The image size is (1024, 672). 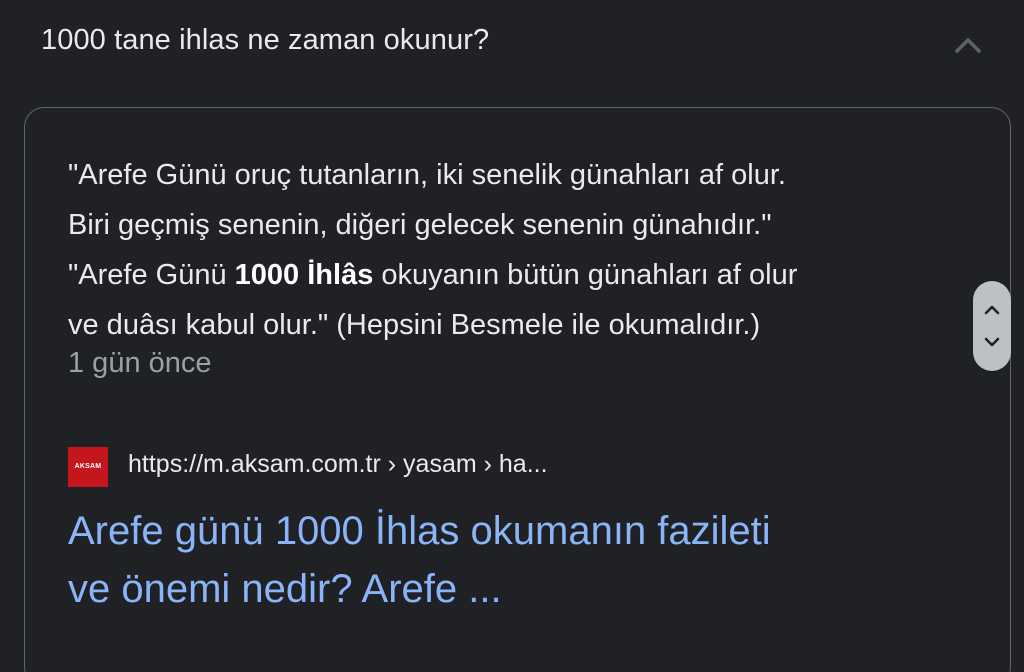 What do you see at coordinates (419, 531) in the screenshot?
I see `result-title-line: Arefe günü 1000 İhlas okumanın fazileti` at bounding box center [419, 531].